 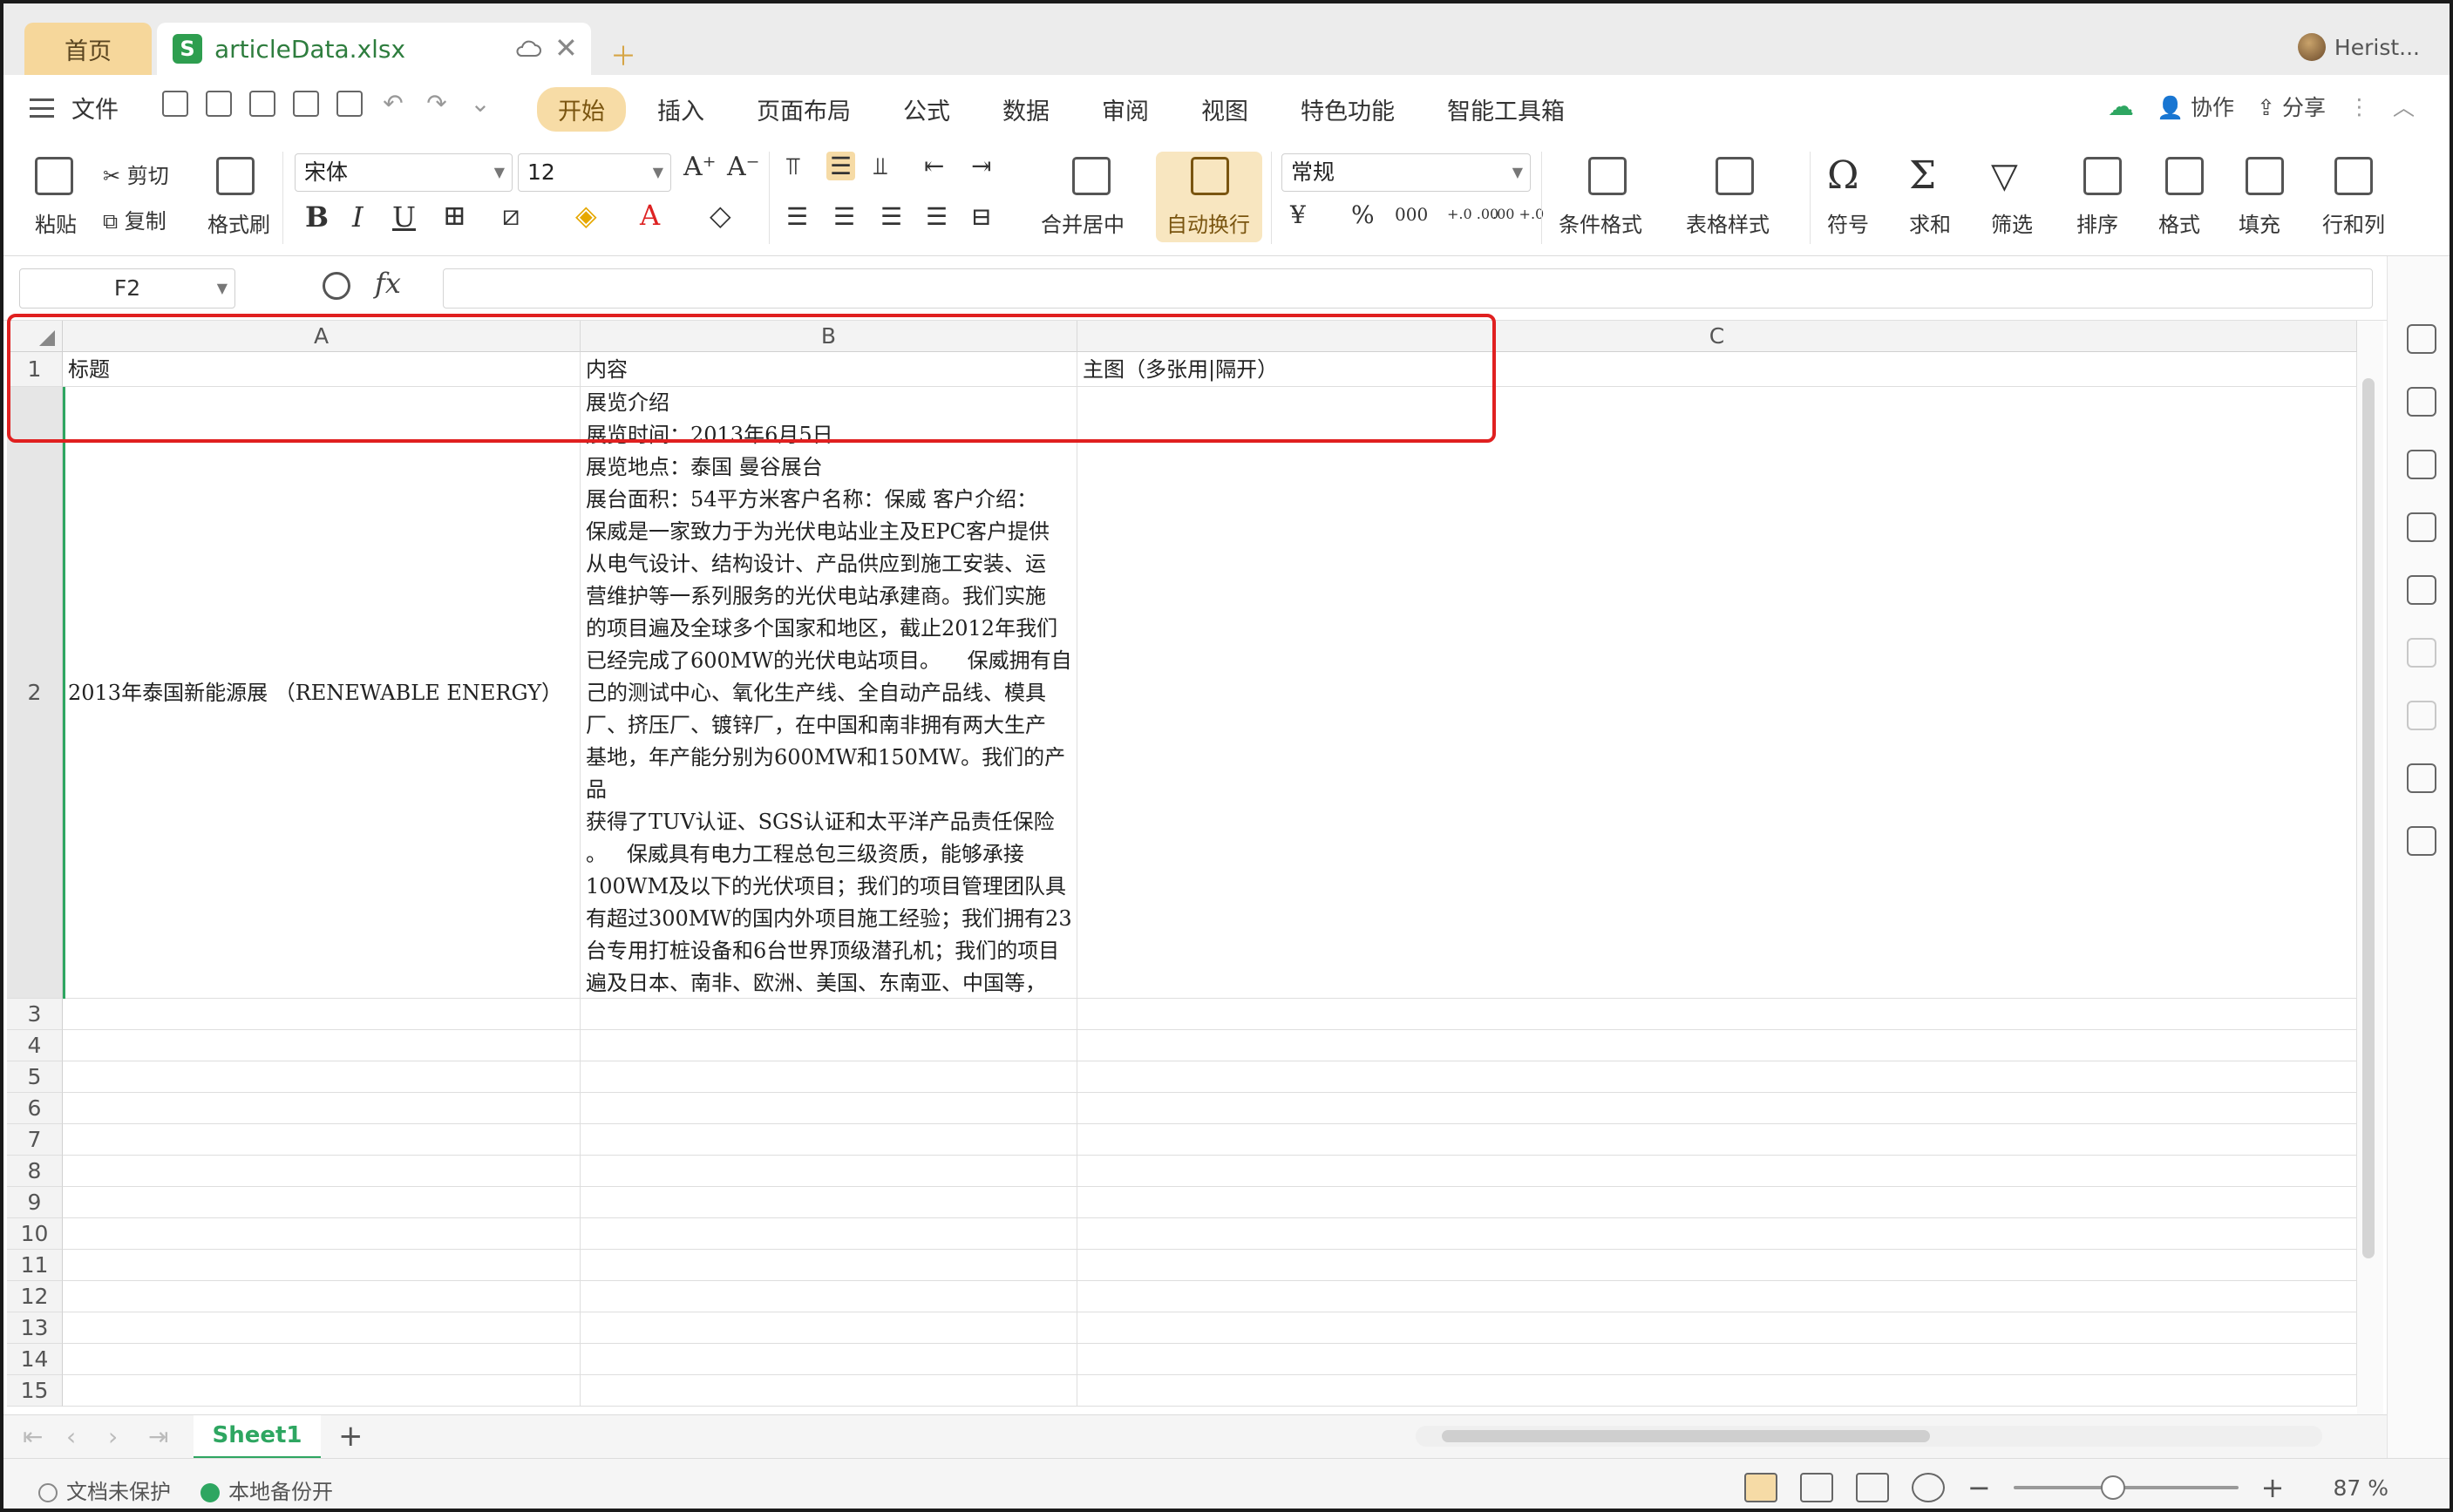 What do you see at coordinates (127, 288) in the screenshot?
I see `name-box: F2 ▼` at bounding box center [127, 288].